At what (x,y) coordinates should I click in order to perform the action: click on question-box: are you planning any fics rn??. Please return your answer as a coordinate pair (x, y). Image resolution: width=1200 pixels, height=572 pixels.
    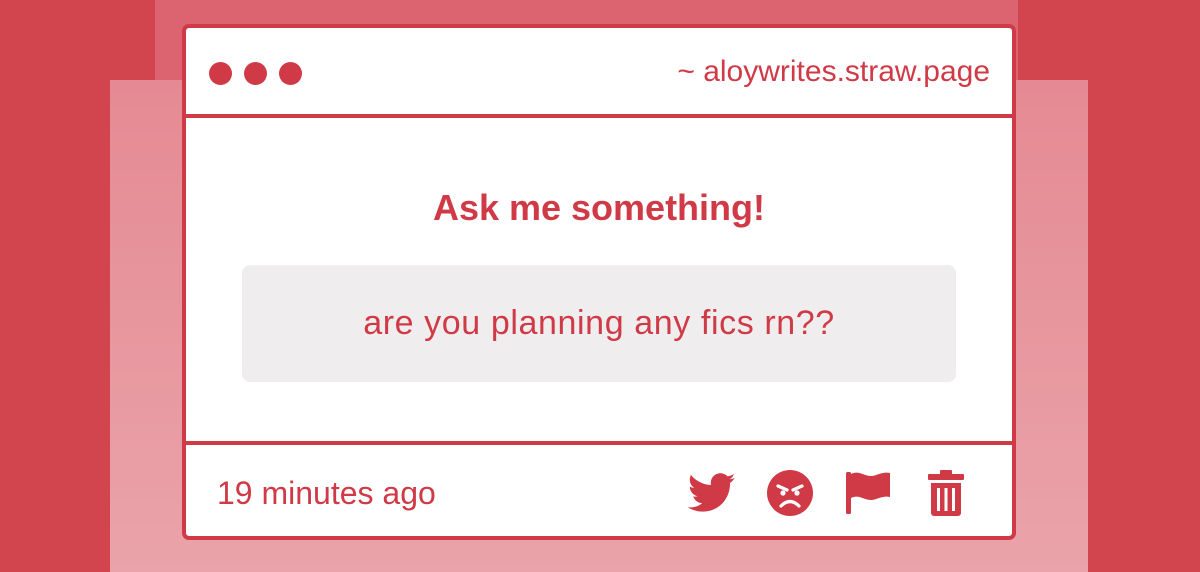
    Looking at the image, I should click on (599, 323).